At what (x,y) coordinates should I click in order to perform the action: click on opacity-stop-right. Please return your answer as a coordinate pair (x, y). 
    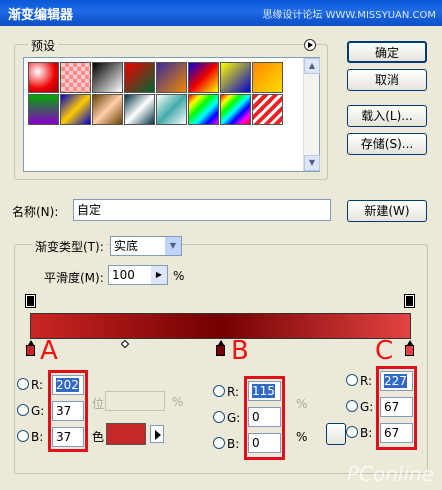
    Looking at the image, I should click on (409, 301).